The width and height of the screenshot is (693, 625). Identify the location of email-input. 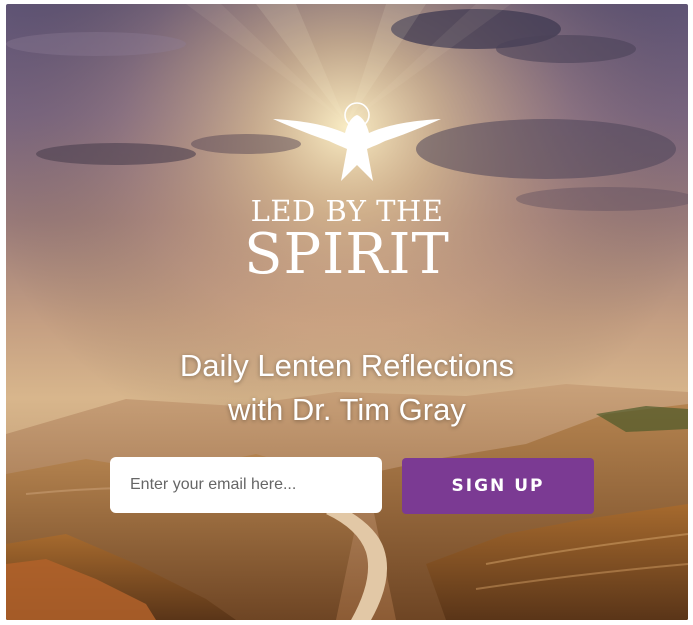
(246, 485).